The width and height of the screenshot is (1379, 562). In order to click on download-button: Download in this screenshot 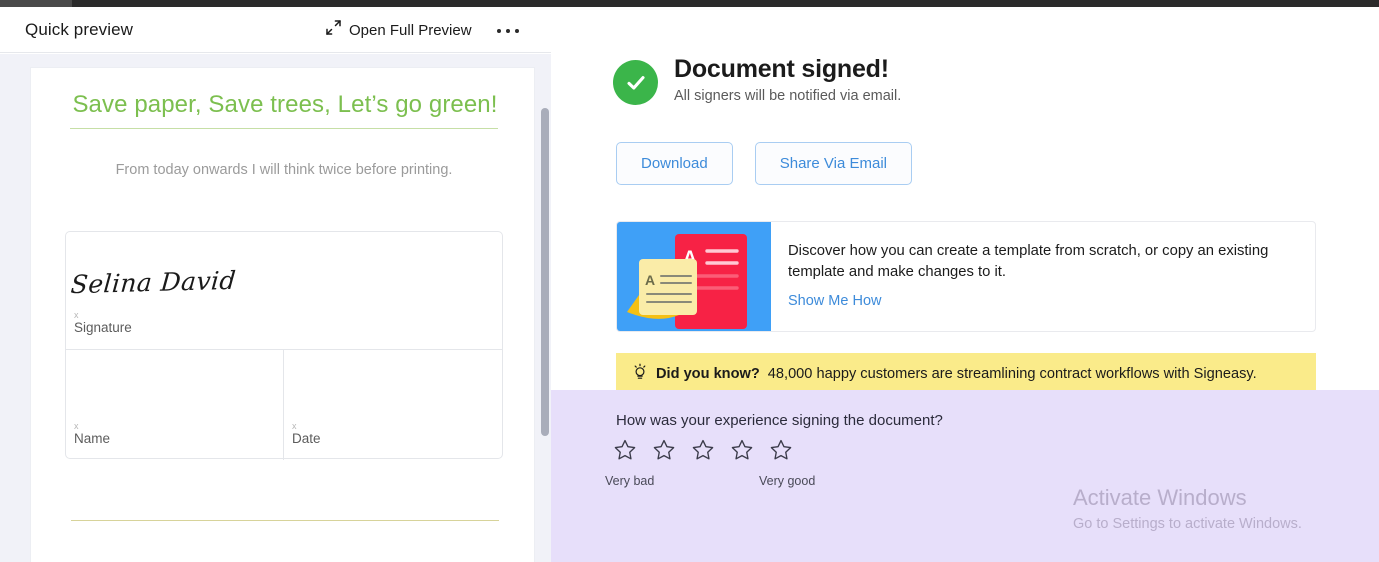, I will do `click(674, 163)`.